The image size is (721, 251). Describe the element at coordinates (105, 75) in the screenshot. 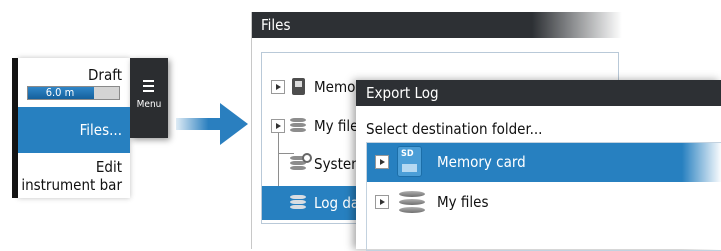

I see `draft-label: Draft` at that location.